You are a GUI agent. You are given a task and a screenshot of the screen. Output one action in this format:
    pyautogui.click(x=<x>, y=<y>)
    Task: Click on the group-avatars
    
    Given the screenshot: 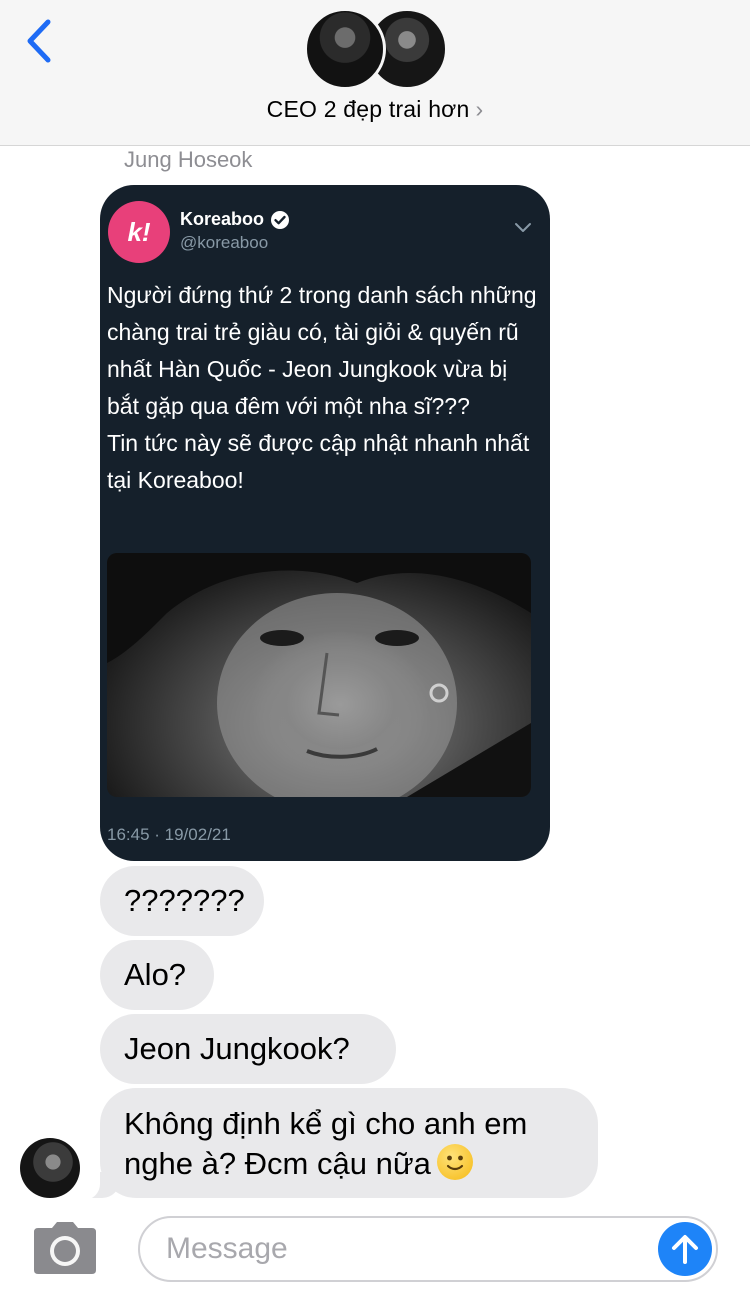 What is the action you would take?
    pyautogui.click(x=376, y=49)
    